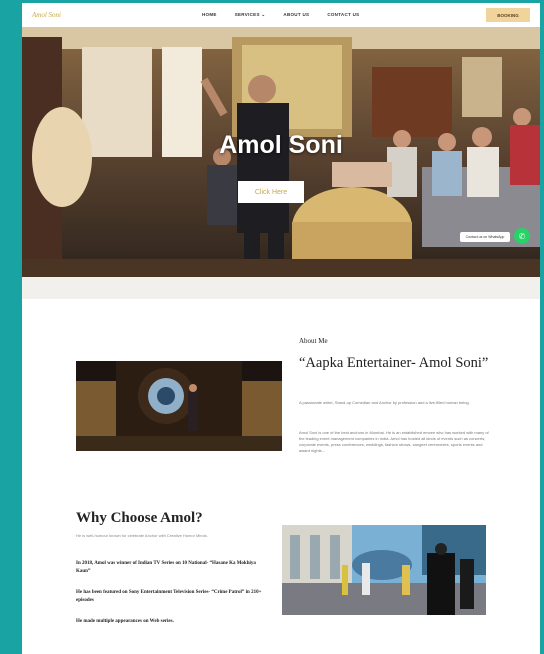 The height and width of the screenshot is (654, 544). I want to click on section-divider, so click(281, 288).